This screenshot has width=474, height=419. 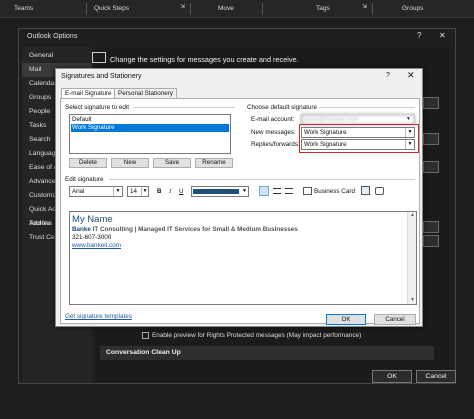 What do you see at coordinates (98, 316) in the screenshot?
I see `get-signature-templates-link: Get signature templates` at bounding box center [98, 316].